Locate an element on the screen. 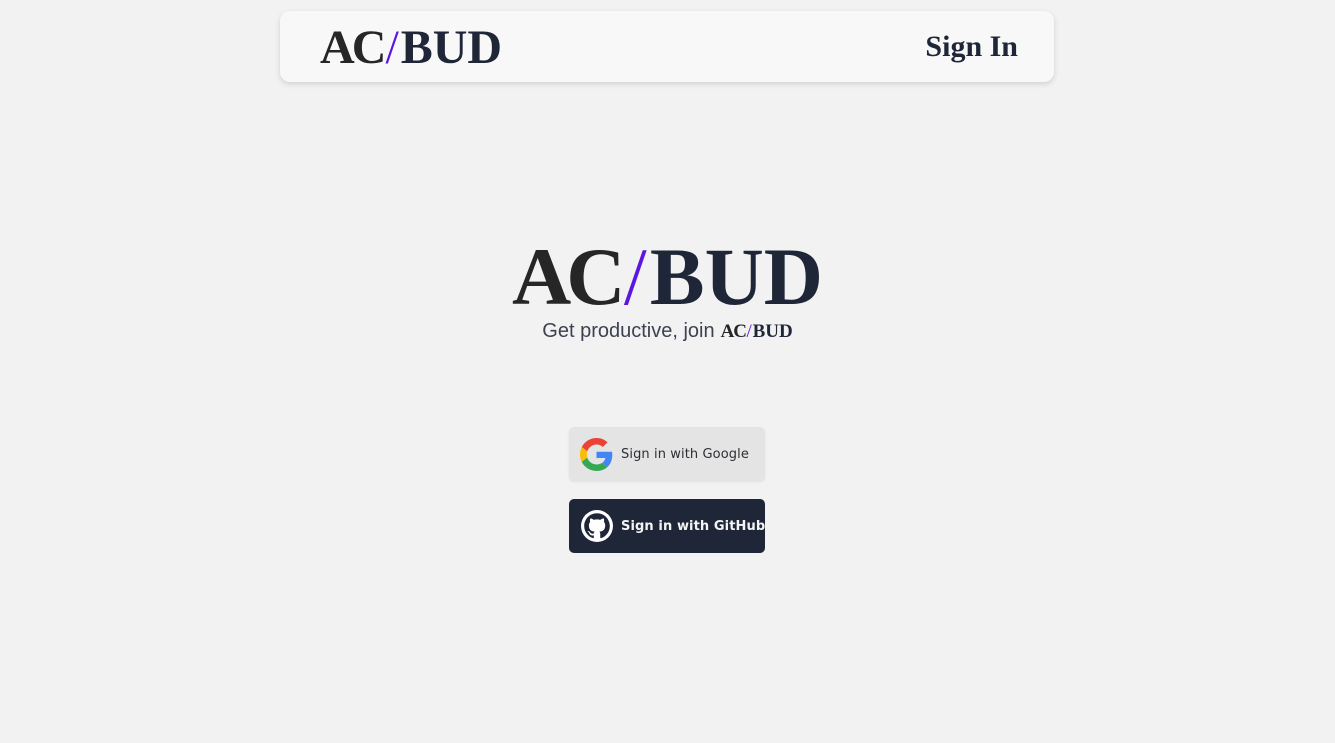  hero-logo-slash: / is located at coordinates (635, 276).